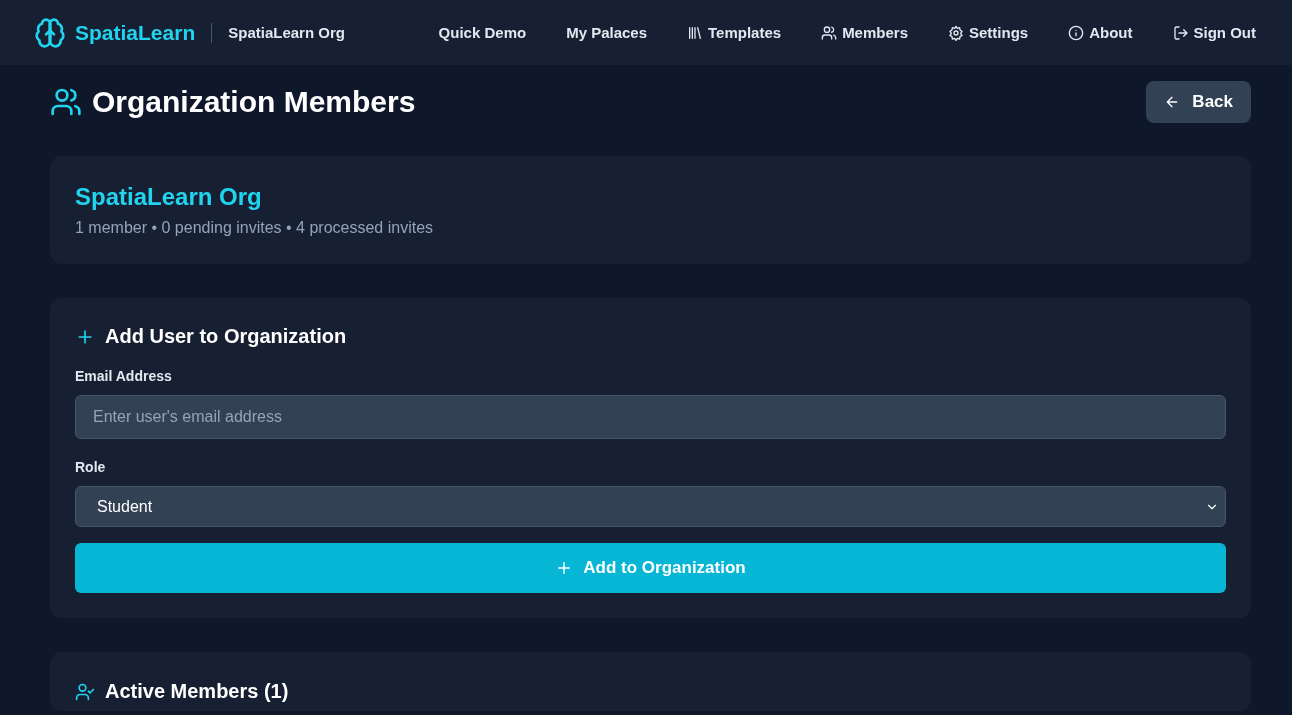 Image resolution: width=1292 pixels, height=715 pixels. I want to click on back-button: Back, so click(1198, 102).